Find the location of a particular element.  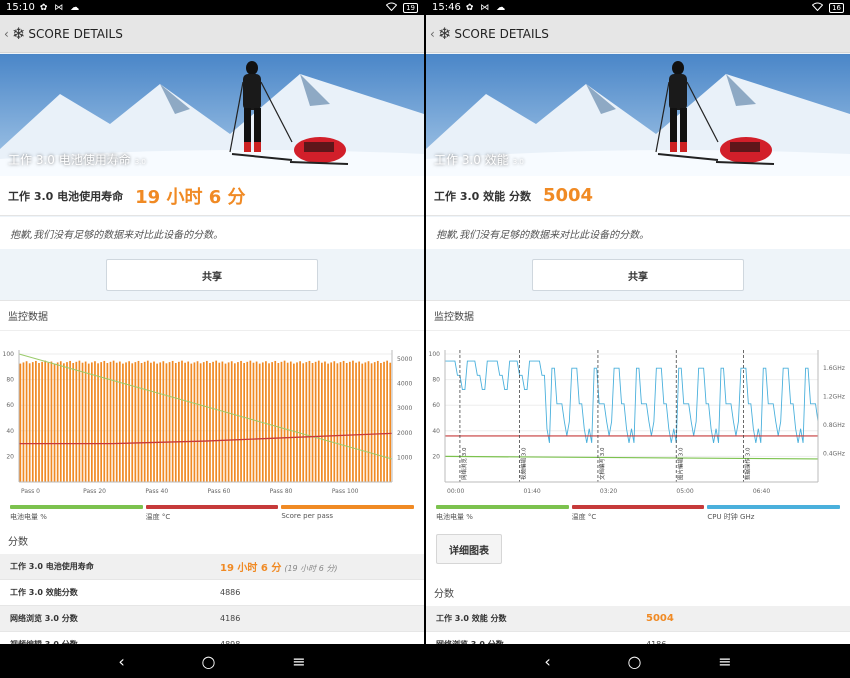

legend-temperature: 温度 °C is located at coordinates (638, 513).